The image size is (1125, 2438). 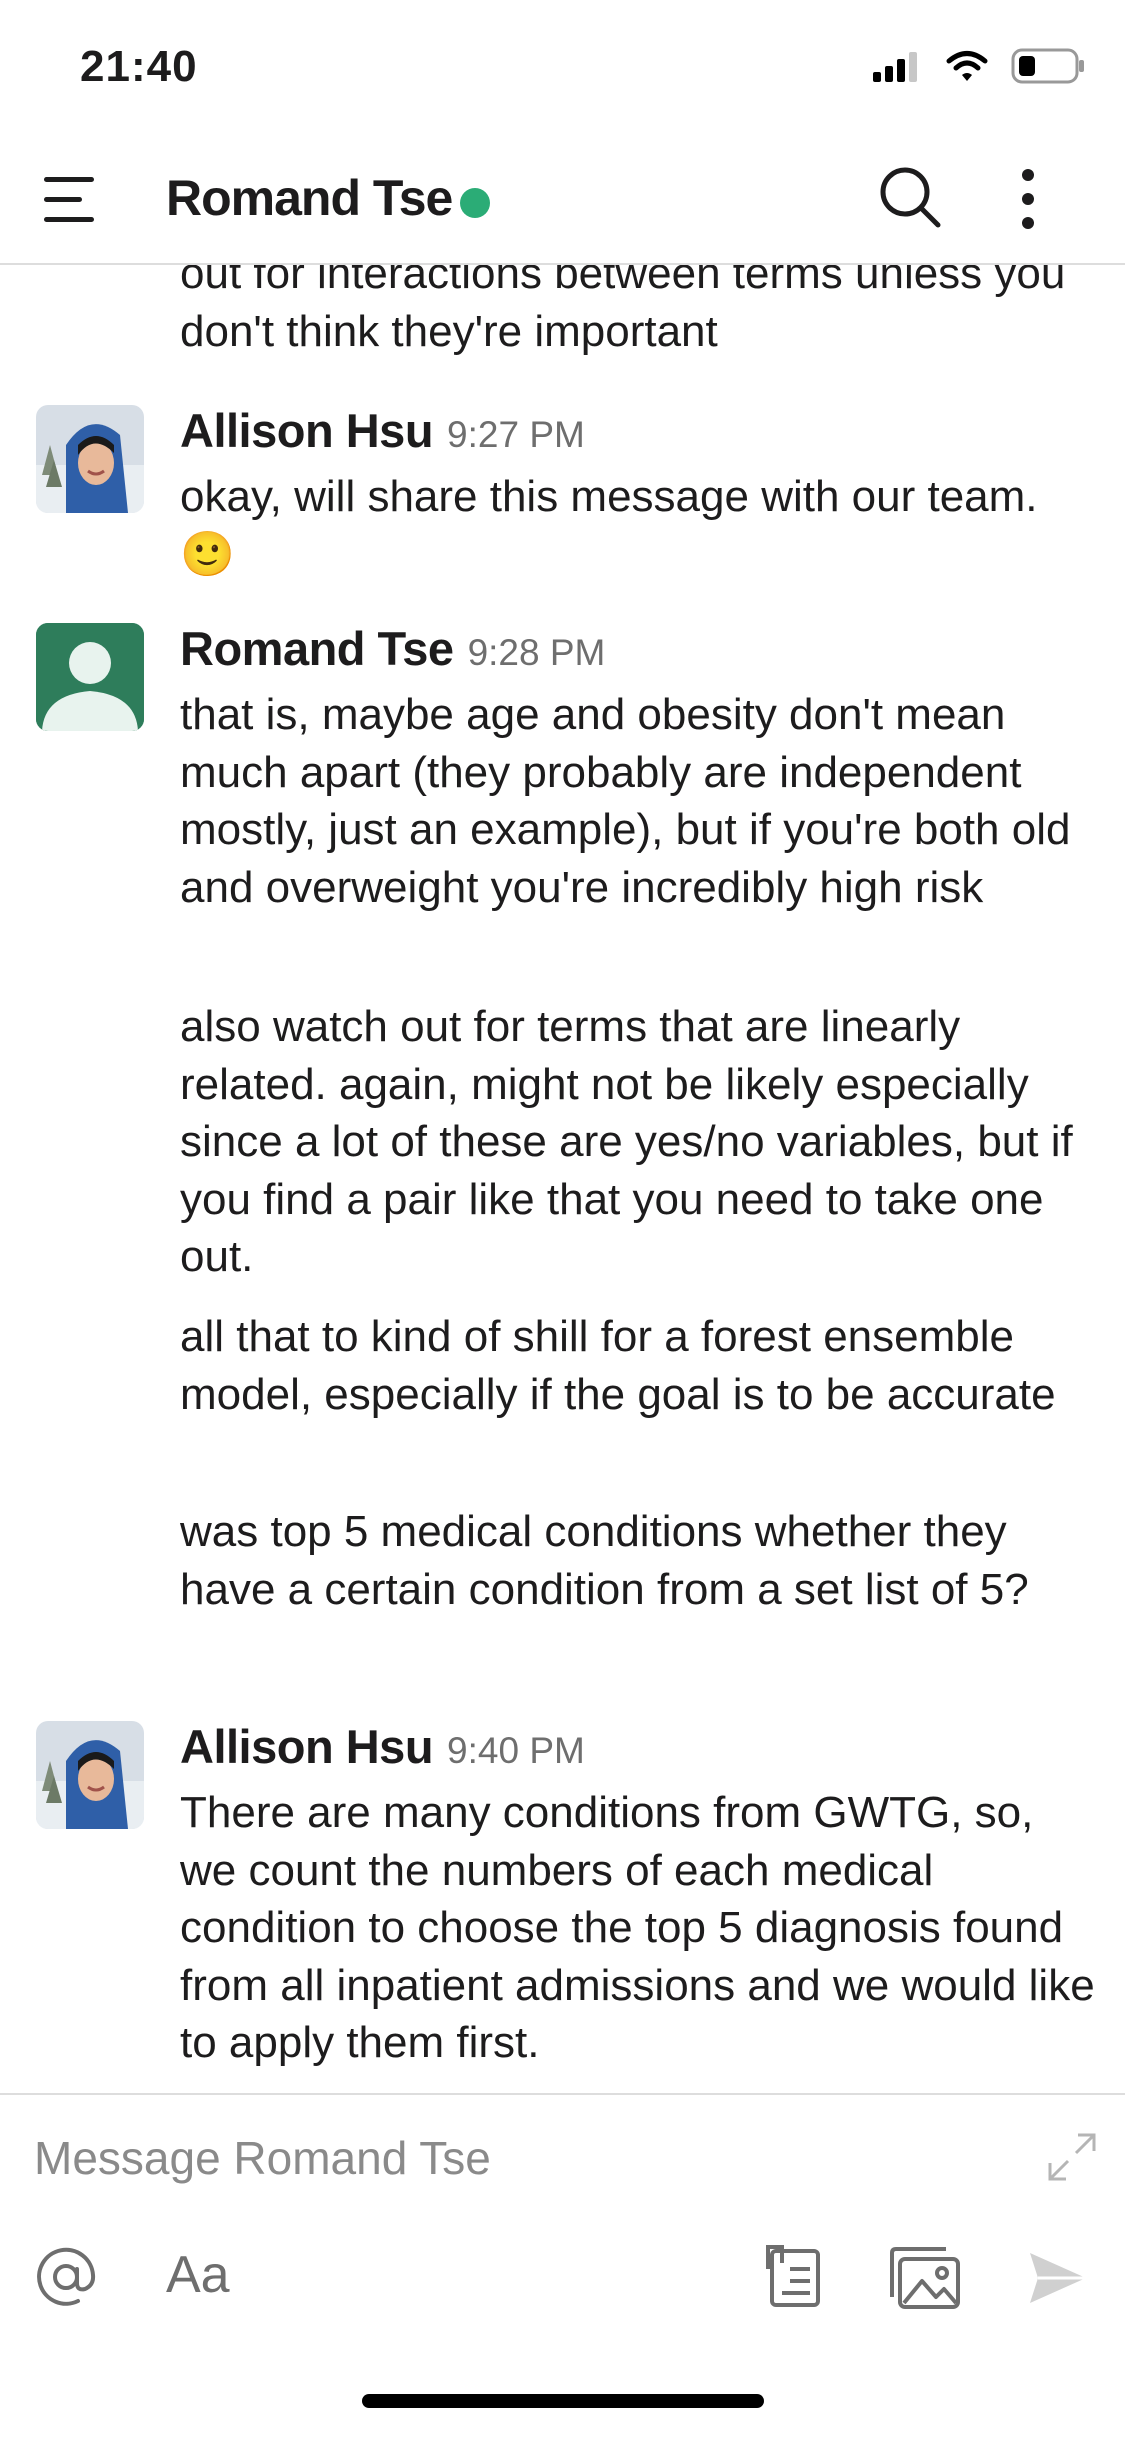 What do you see at coordinates (317, 648) in the screenshot?
I see `sender-name: Romand Tse` at bounding box center [317, 648].